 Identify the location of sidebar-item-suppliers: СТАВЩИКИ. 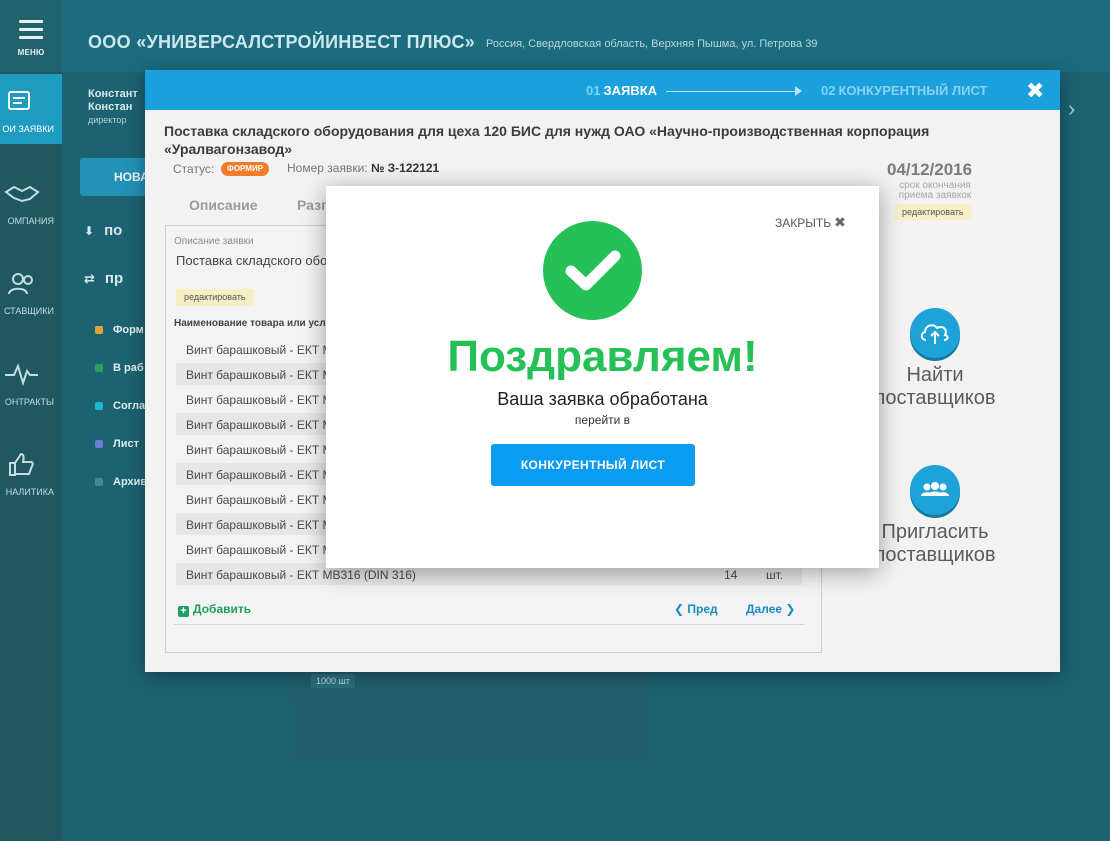
(31, 291).